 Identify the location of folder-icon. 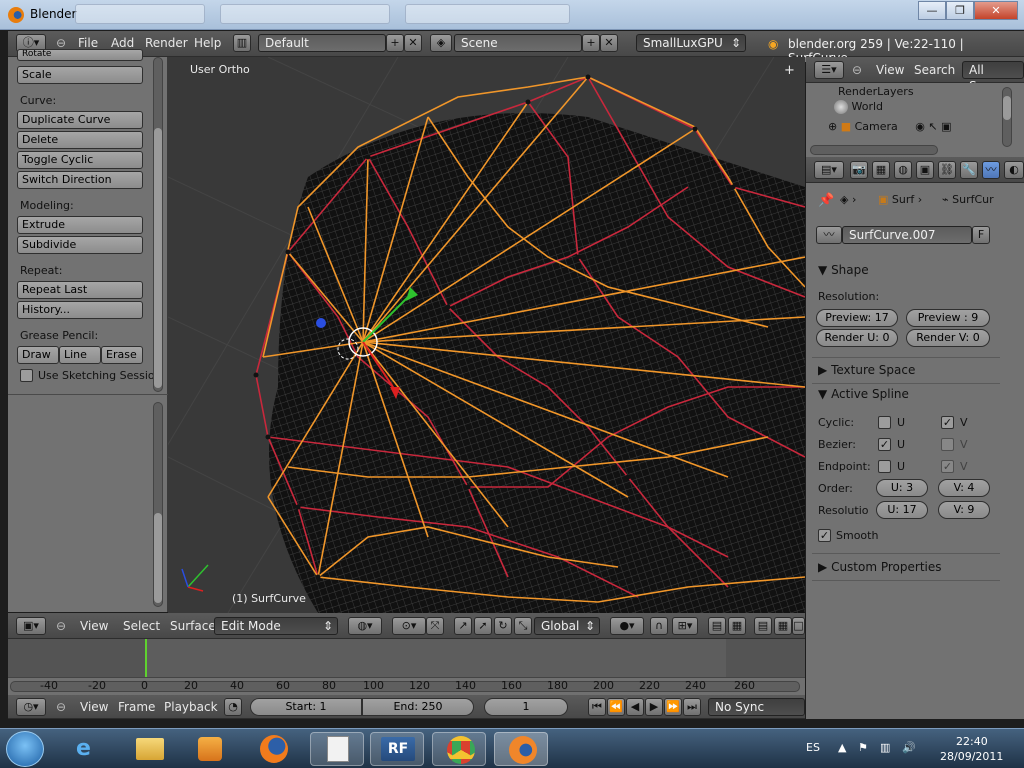
(149, 749).